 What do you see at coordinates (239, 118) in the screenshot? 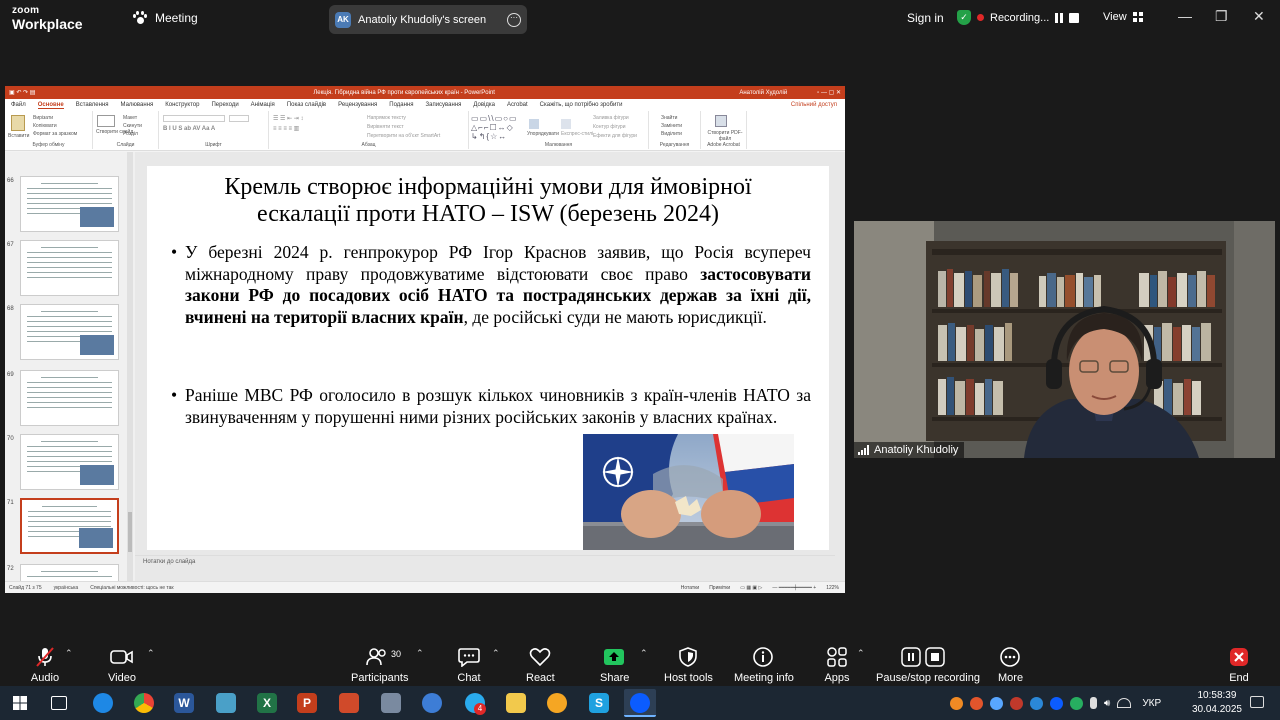
I see `font-size-box` at bounding box center [239, 118].